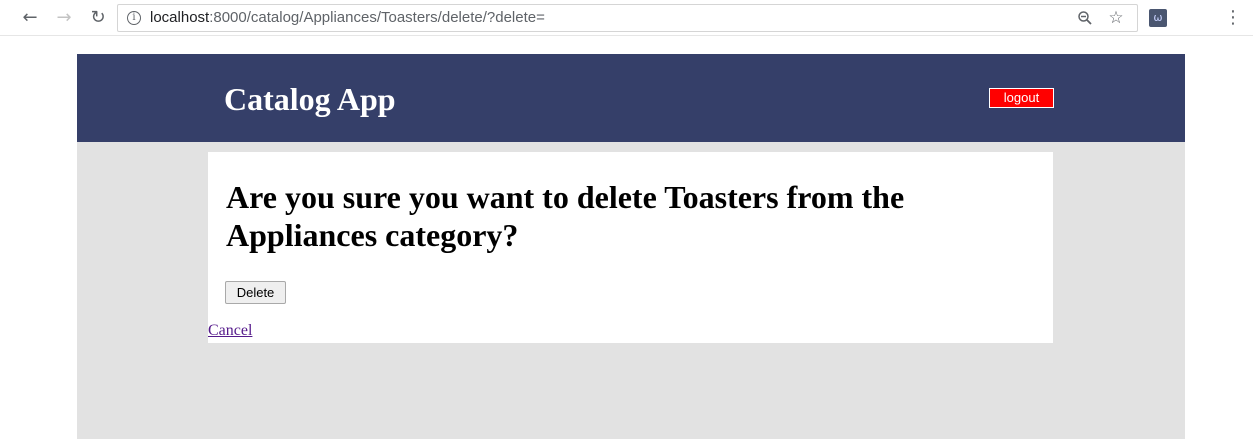 The image size is (1253, 439). I want to click on cancel-link: Cancel, so click(230, 331).